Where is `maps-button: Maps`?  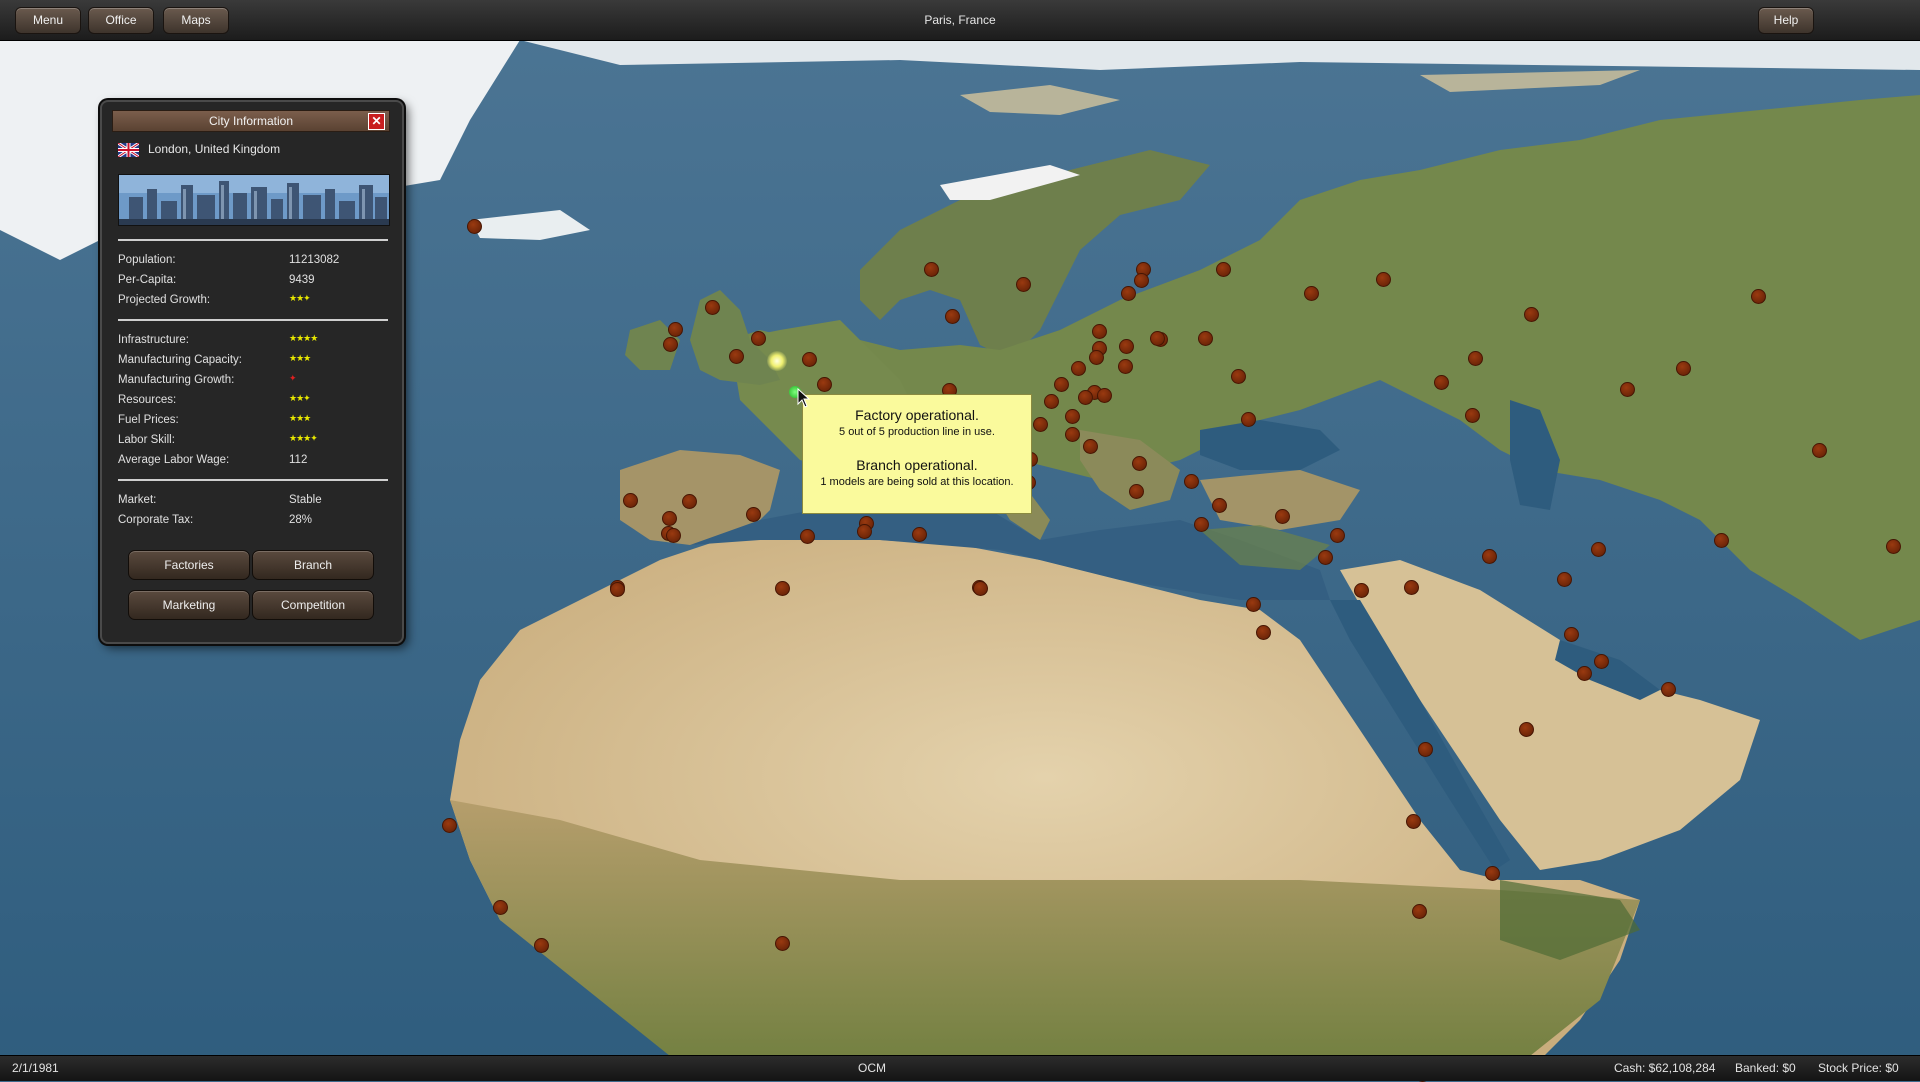 maps-button: Maps is located at coordinates (196, 20).